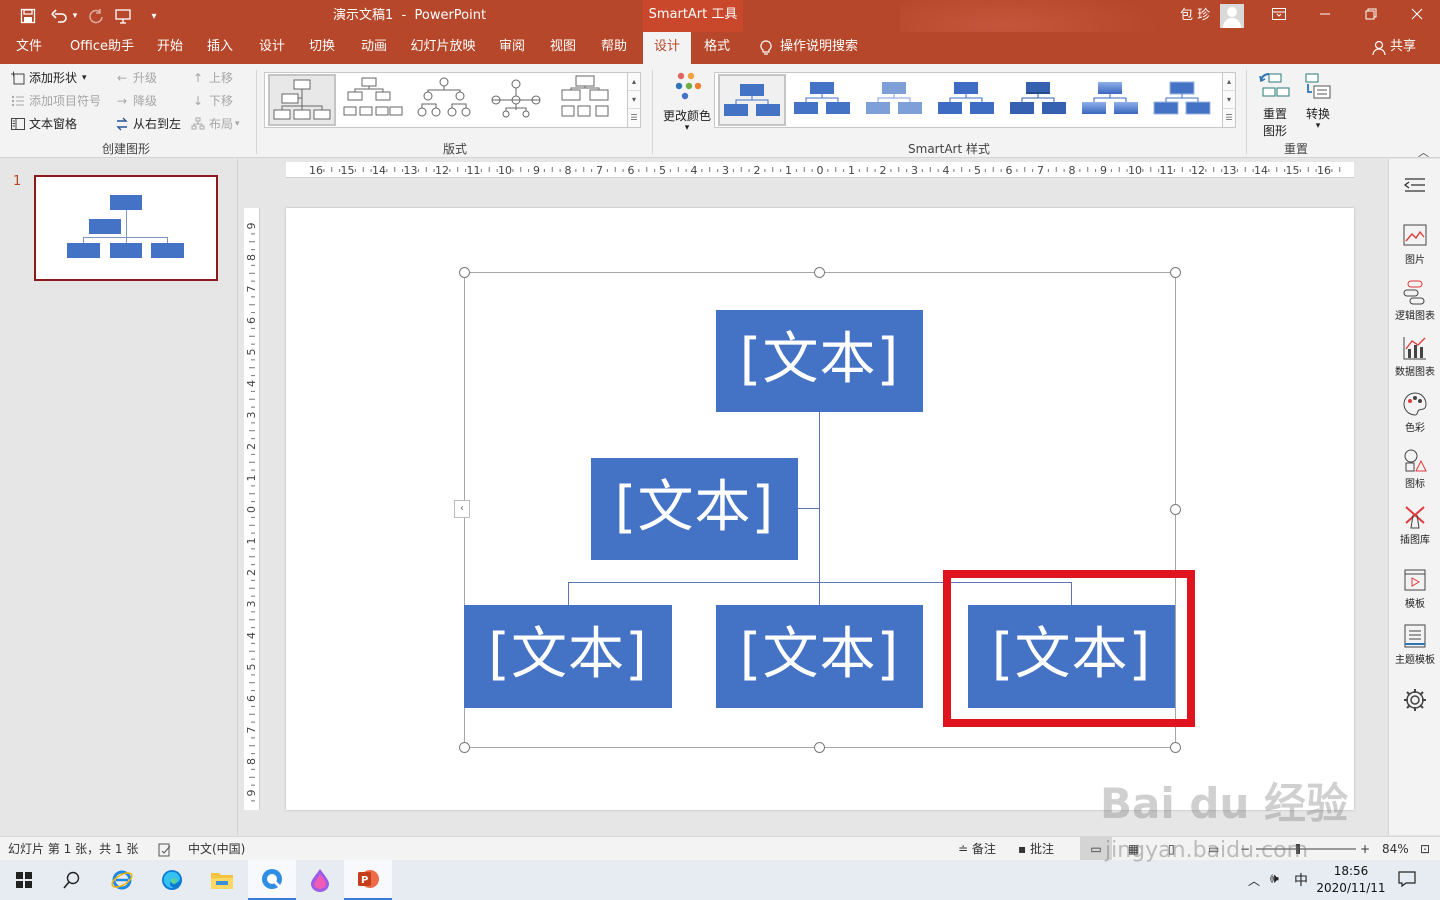 The width and height of the screenshot is (1440, 900). What do you see at coordinates (43, 124) in the screenshot?
I see `text-pane-button: 文本窗格` at bounding box center [43, 124].